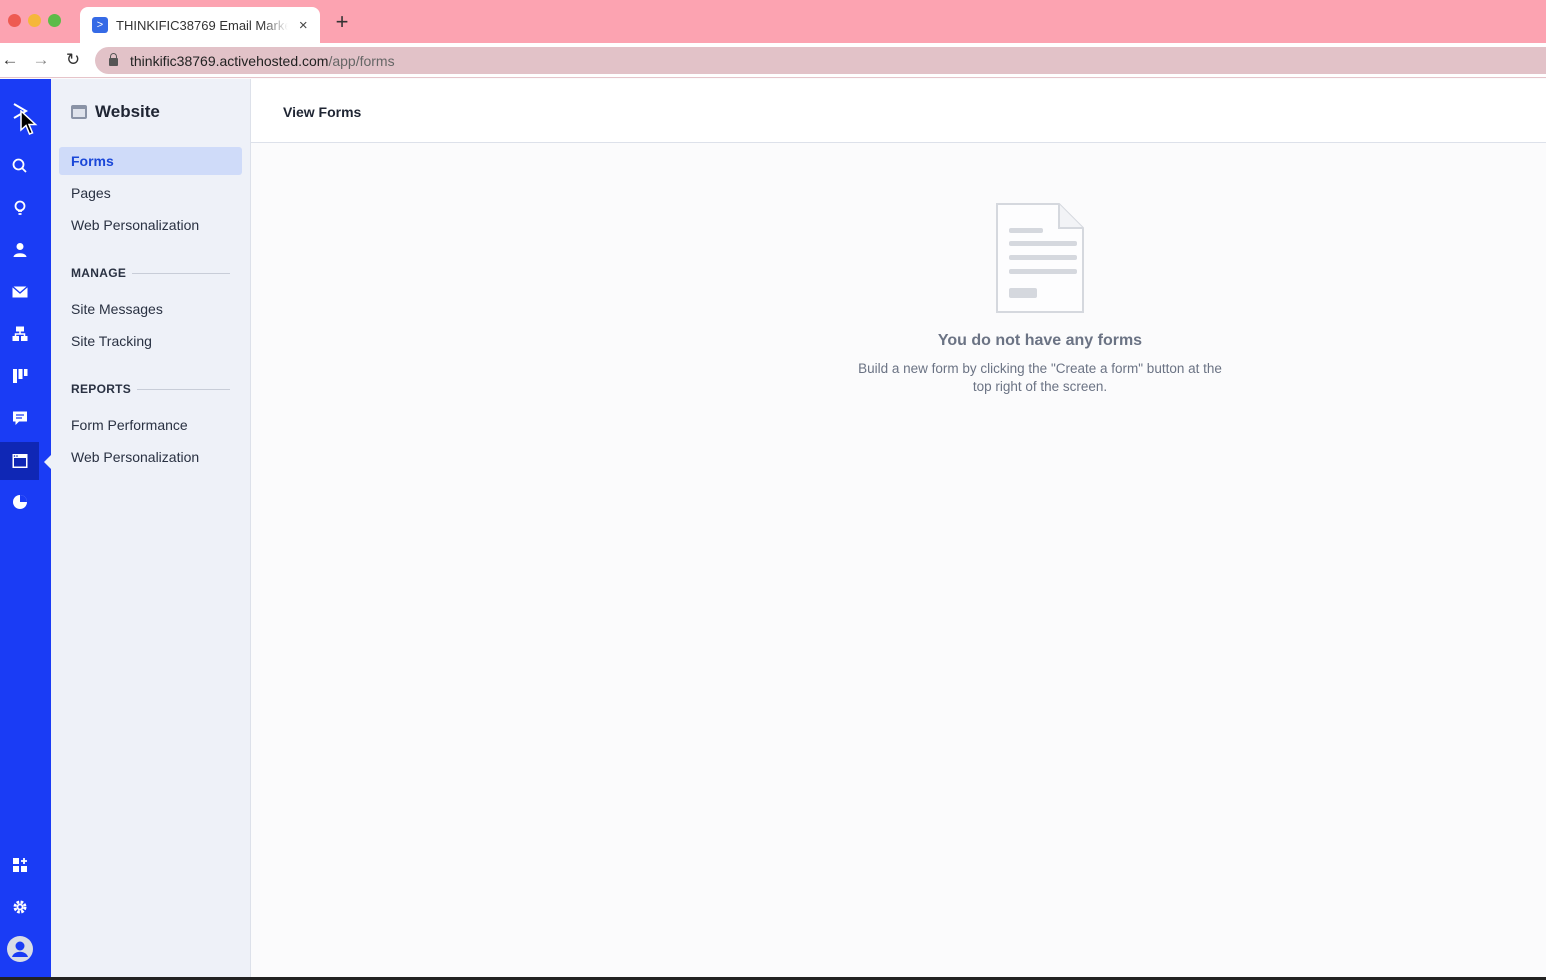  What do you see at coordinates (150, 341) in the screenshot?
I see `subnav-item-site-tracking: Site Tracking` at bounding box center [150, 341].